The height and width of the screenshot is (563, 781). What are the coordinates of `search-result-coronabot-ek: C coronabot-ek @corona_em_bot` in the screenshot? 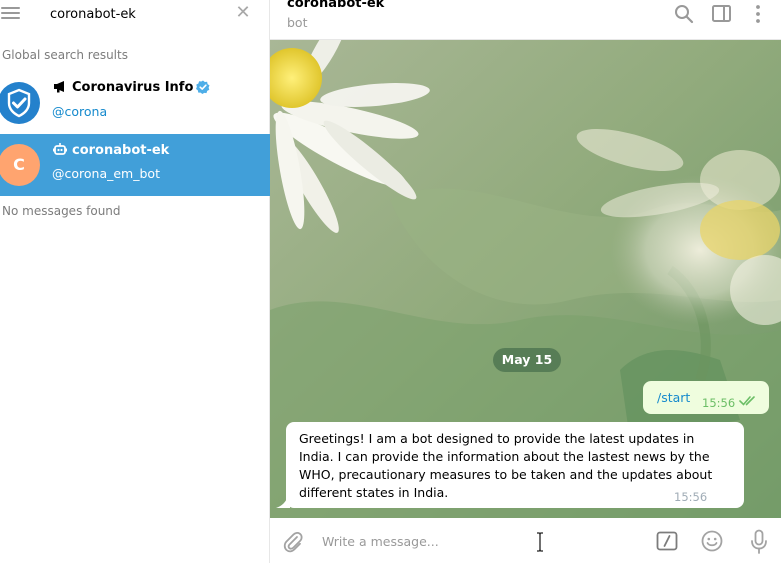 It's located at (135, 165).